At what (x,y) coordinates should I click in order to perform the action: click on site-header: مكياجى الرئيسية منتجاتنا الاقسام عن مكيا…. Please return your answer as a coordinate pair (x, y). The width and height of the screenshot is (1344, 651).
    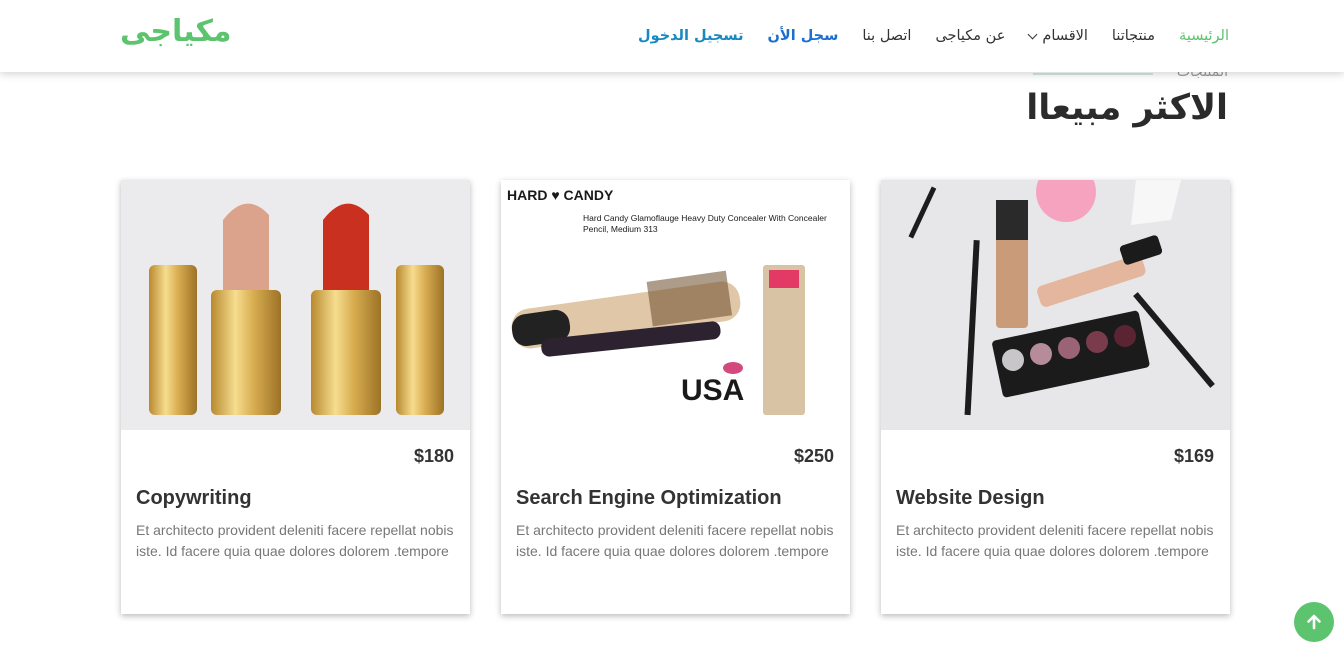
    Looking at the image, I should click on (672, 36).